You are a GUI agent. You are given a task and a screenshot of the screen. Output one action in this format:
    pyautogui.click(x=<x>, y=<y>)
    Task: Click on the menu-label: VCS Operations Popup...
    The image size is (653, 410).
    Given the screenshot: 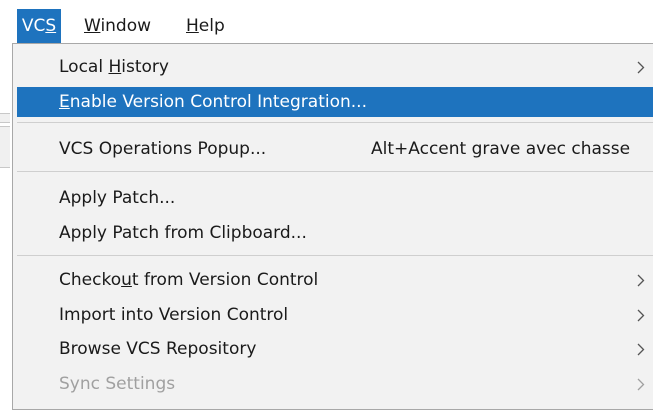 What is the action you would take?
    pyautogui.click(x=163, y=149)
    